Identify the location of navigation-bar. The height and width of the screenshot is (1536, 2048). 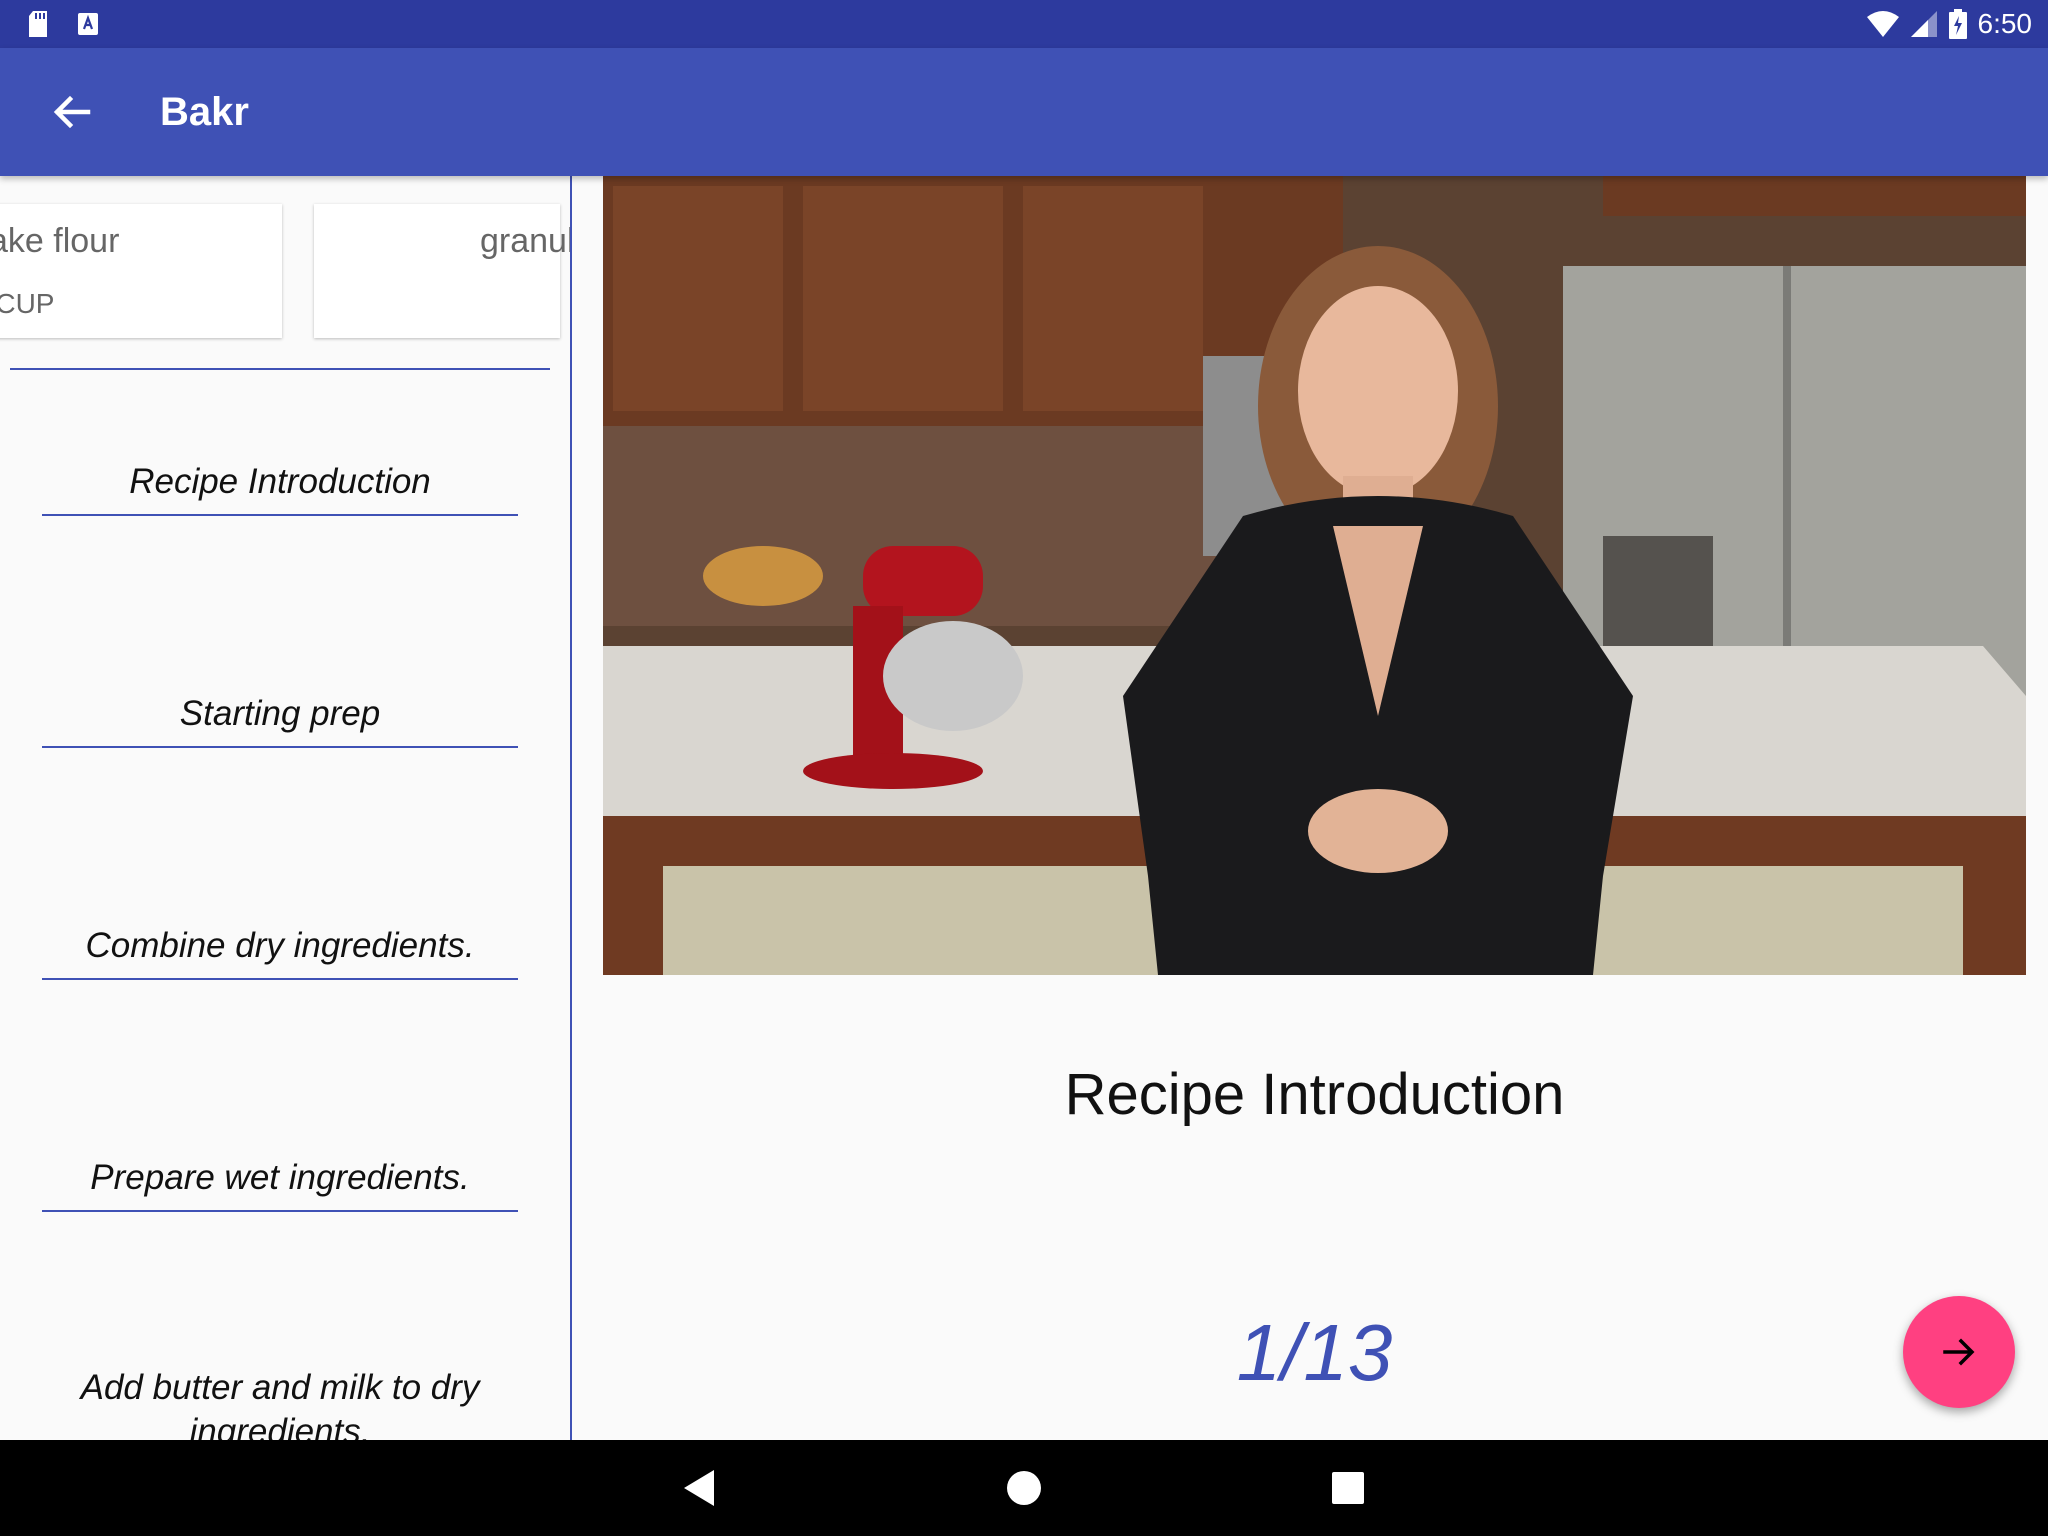
(1024, 1488).